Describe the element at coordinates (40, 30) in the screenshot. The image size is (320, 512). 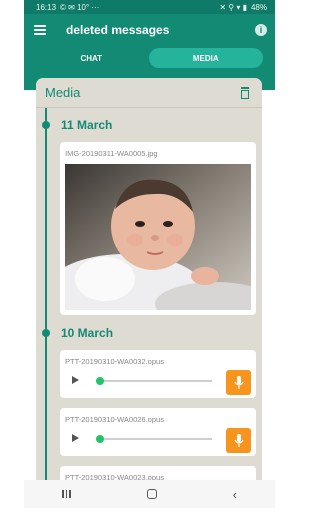
I see `menu-icon` at that location.